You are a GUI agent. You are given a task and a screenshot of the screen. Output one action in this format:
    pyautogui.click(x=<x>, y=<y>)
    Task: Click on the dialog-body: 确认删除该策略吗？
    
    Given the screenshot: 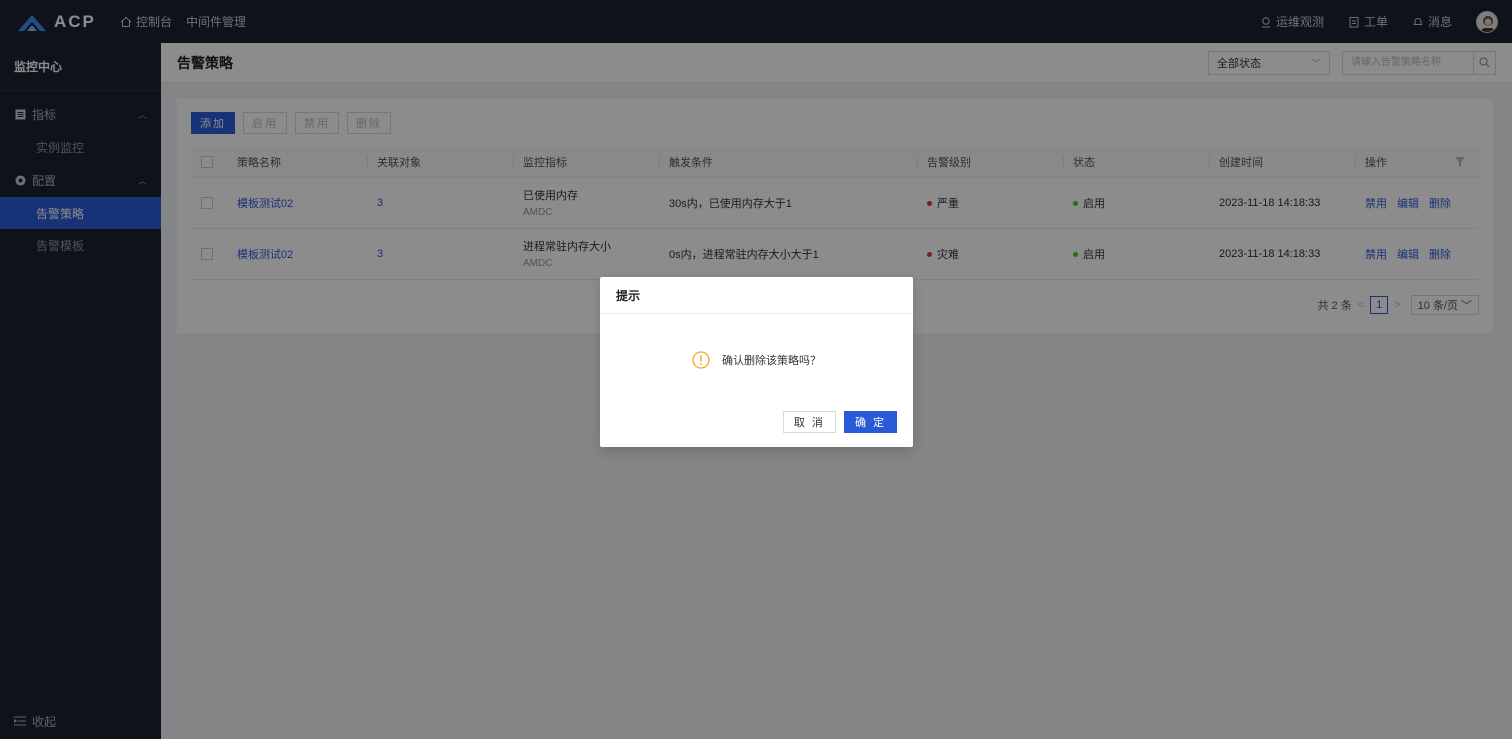 What is the action you would take?
    pyautogui.click(x=756, y=362)
    